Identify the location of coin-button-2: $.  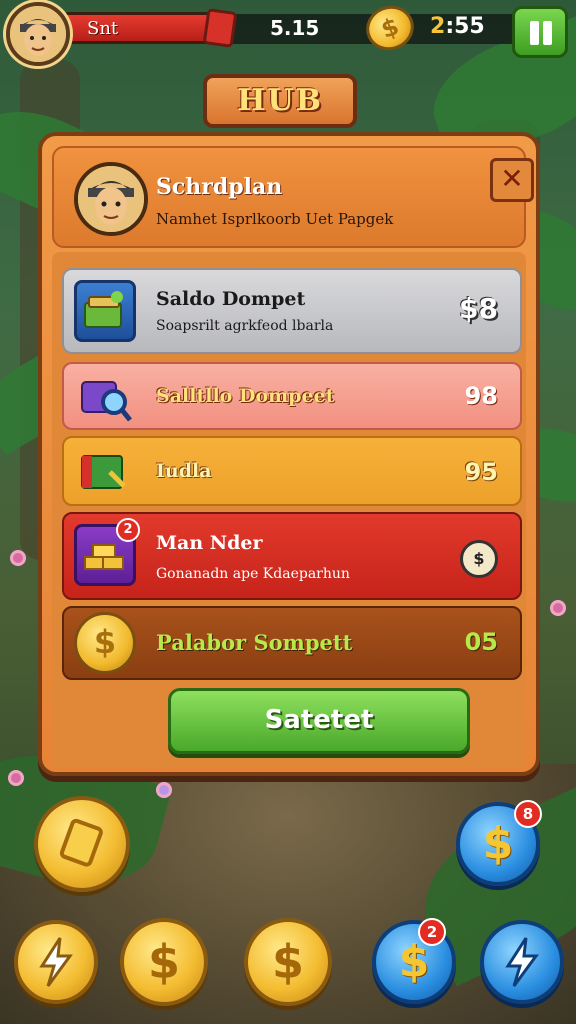
(288, 962).